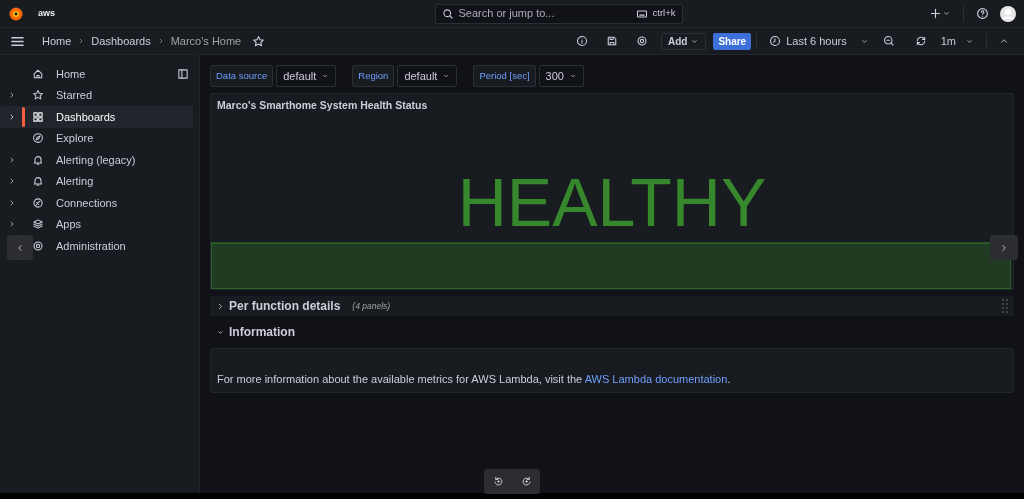  I want to click on sidebar-item: Dashboards, so click(96, 117).